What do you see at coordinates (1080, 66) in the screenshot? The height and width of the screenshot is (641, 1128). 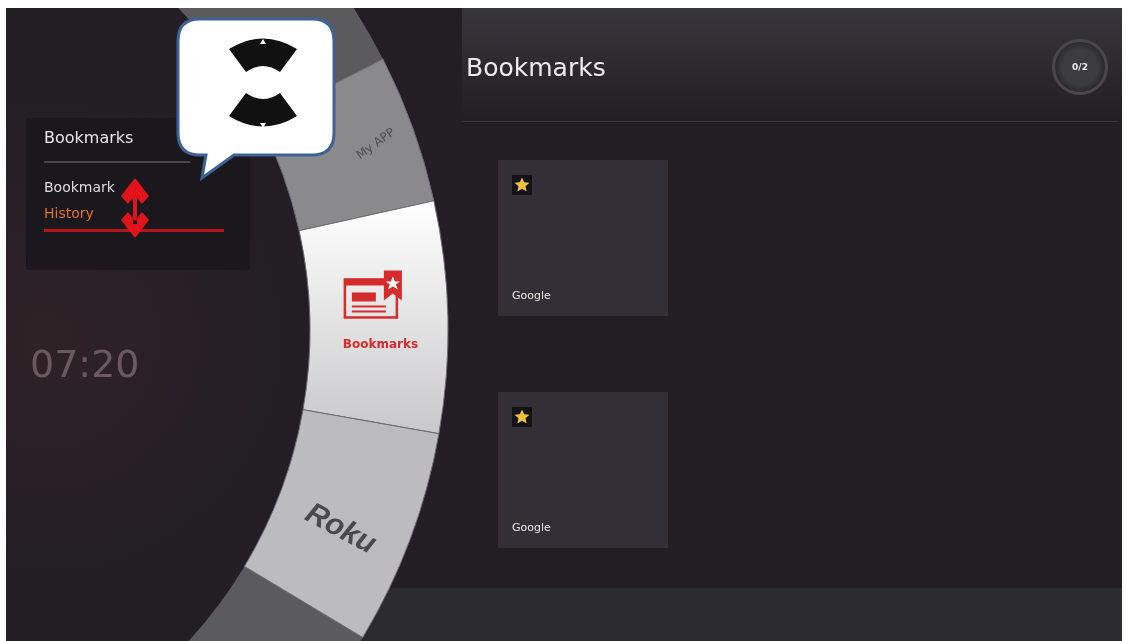 I see `page-counter: 0/2` at bounding box center [1080, 66].